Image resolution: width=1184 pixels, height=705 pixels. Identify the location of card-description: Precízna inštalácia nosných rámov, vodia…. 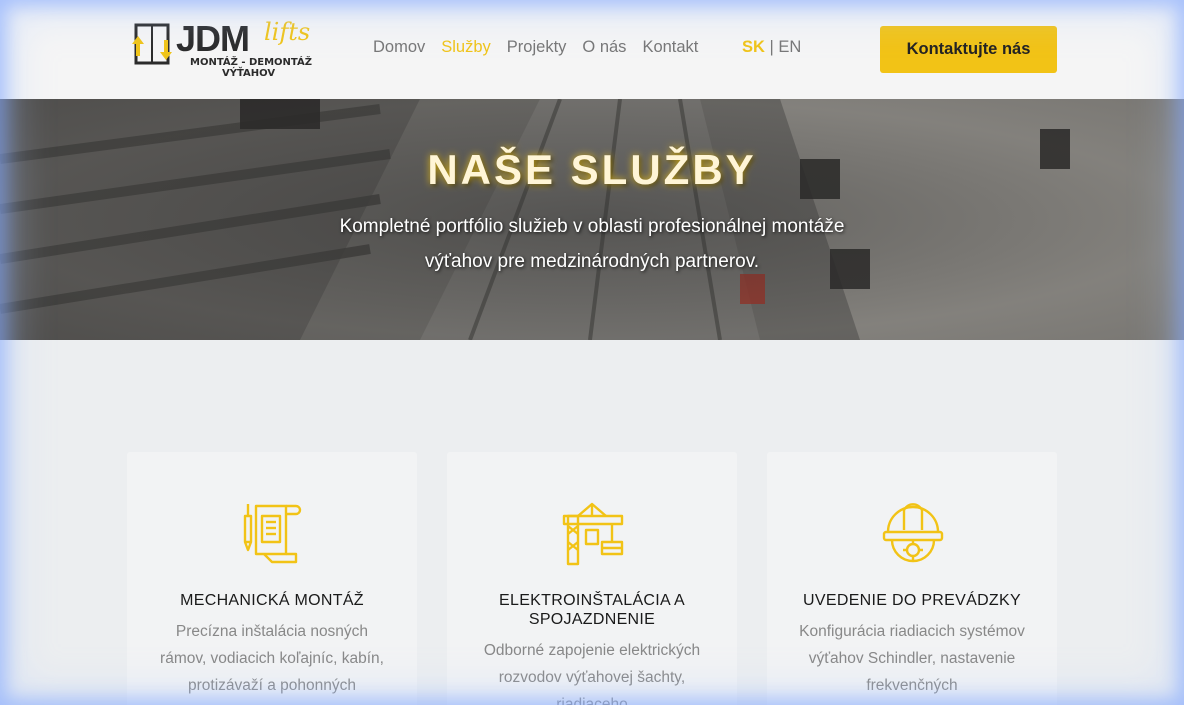
(272, 658).